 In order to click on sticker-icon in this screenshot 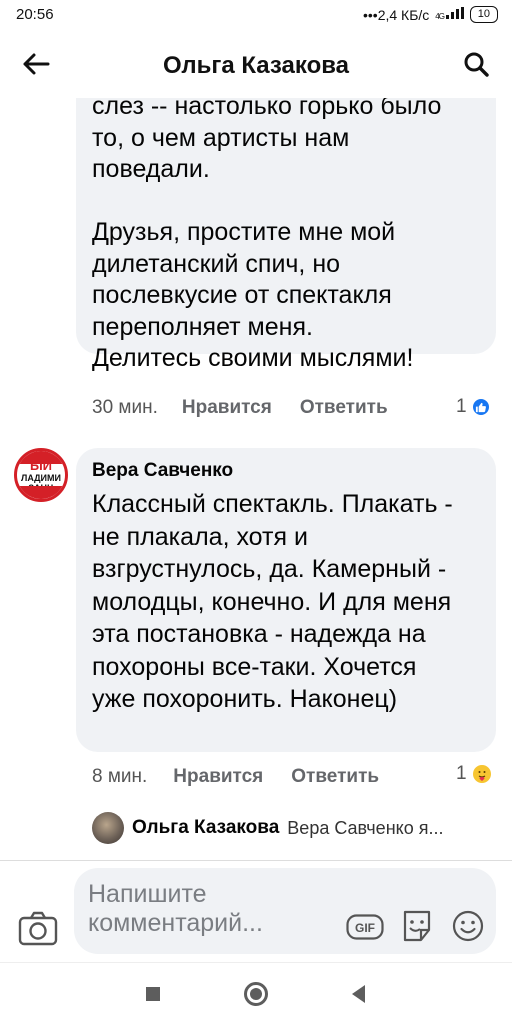, I will do `click(417, 926)`.